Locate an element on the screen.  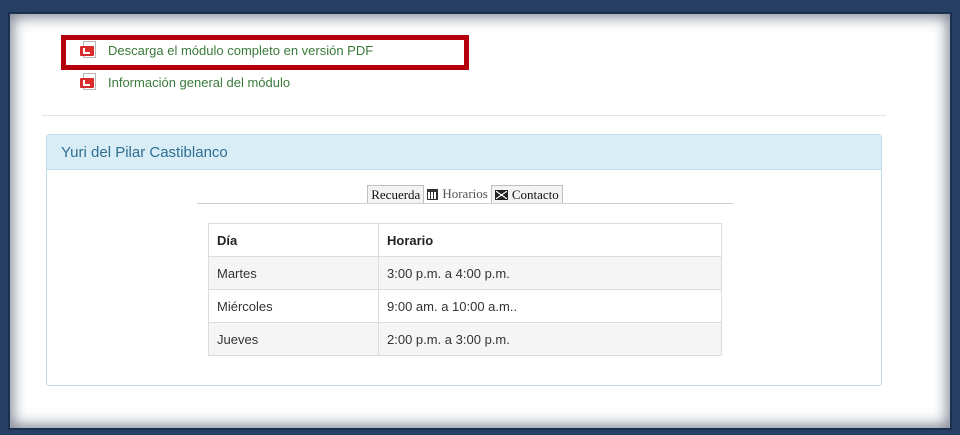
tab-bar: Recuerda Horarios Contacto is located at coordinates (465, 193).